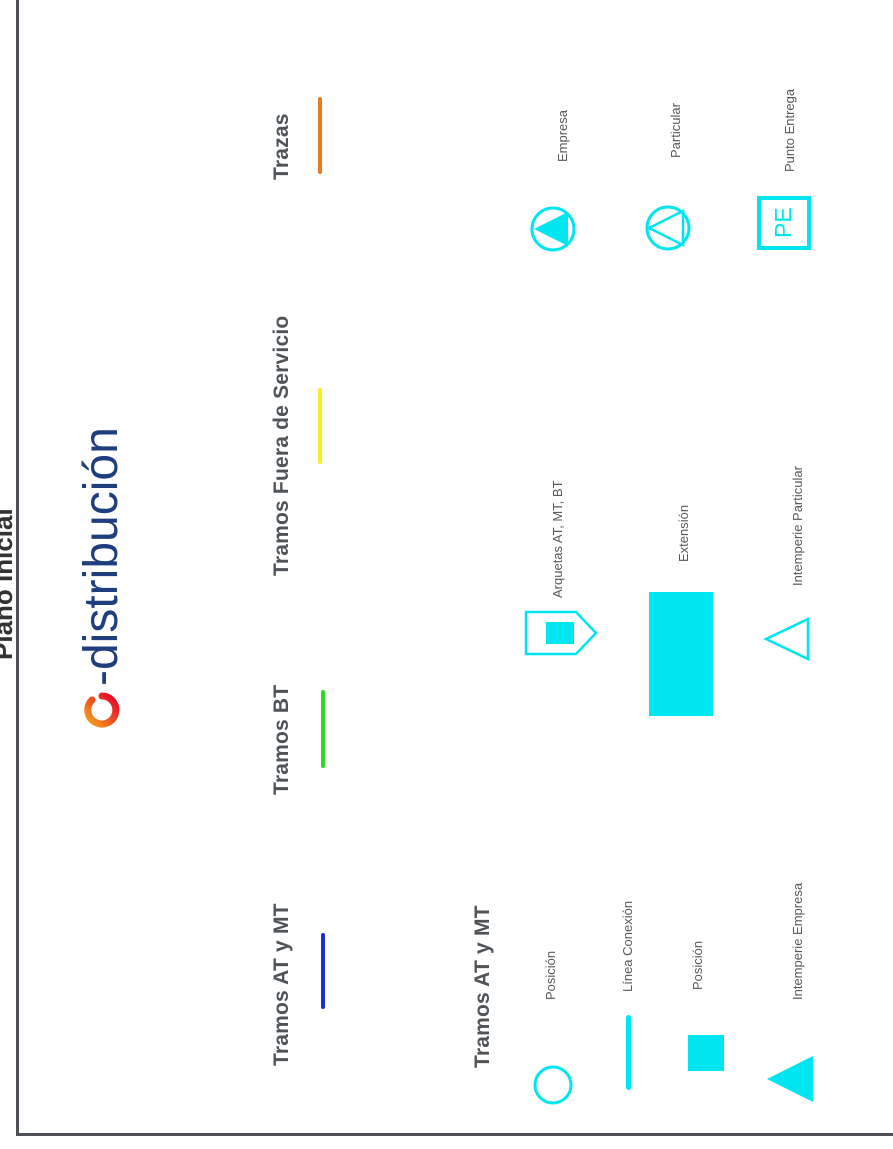 This screenshot has height=1149, width=893. I want to click on circle-triangle-outline-icon, so click(668, 228).